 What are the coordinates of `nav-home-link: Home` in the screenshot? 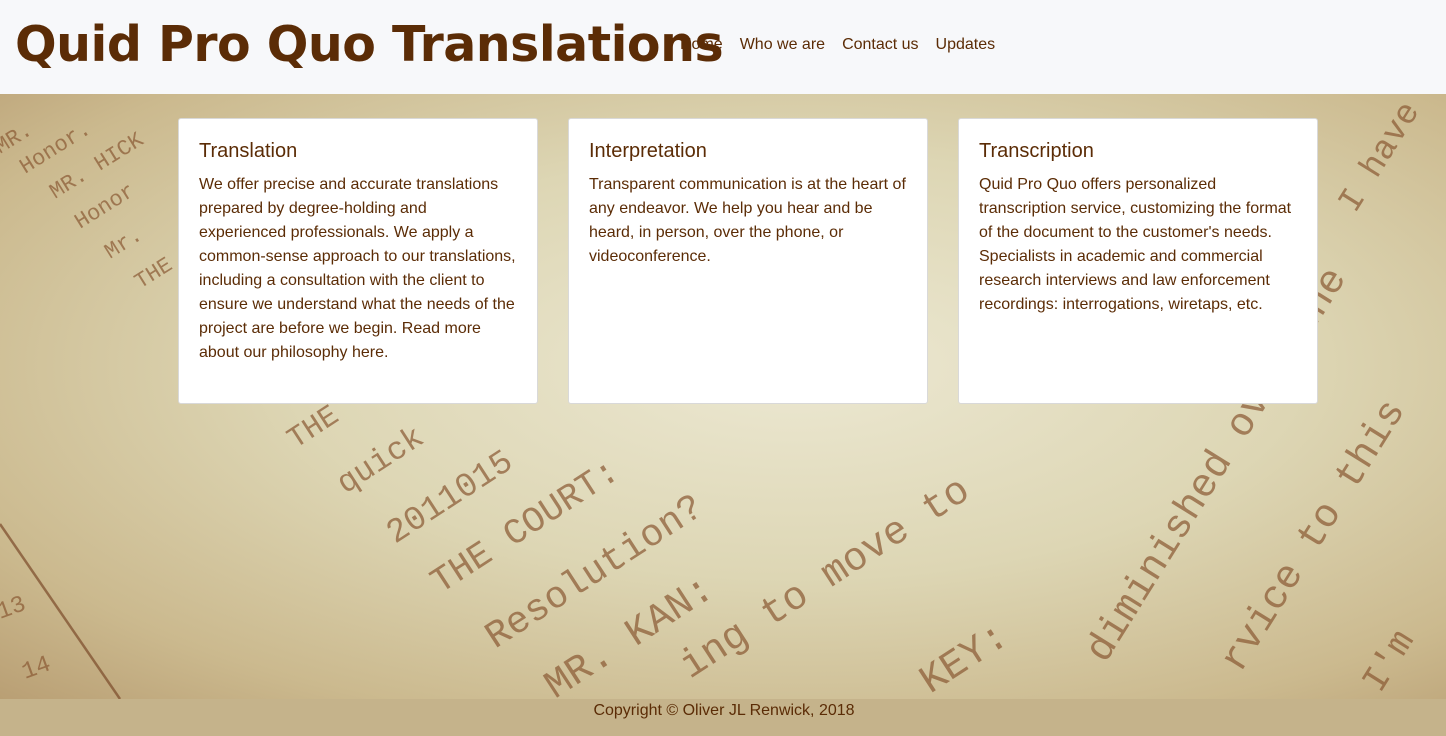 It's located at (701, 45).